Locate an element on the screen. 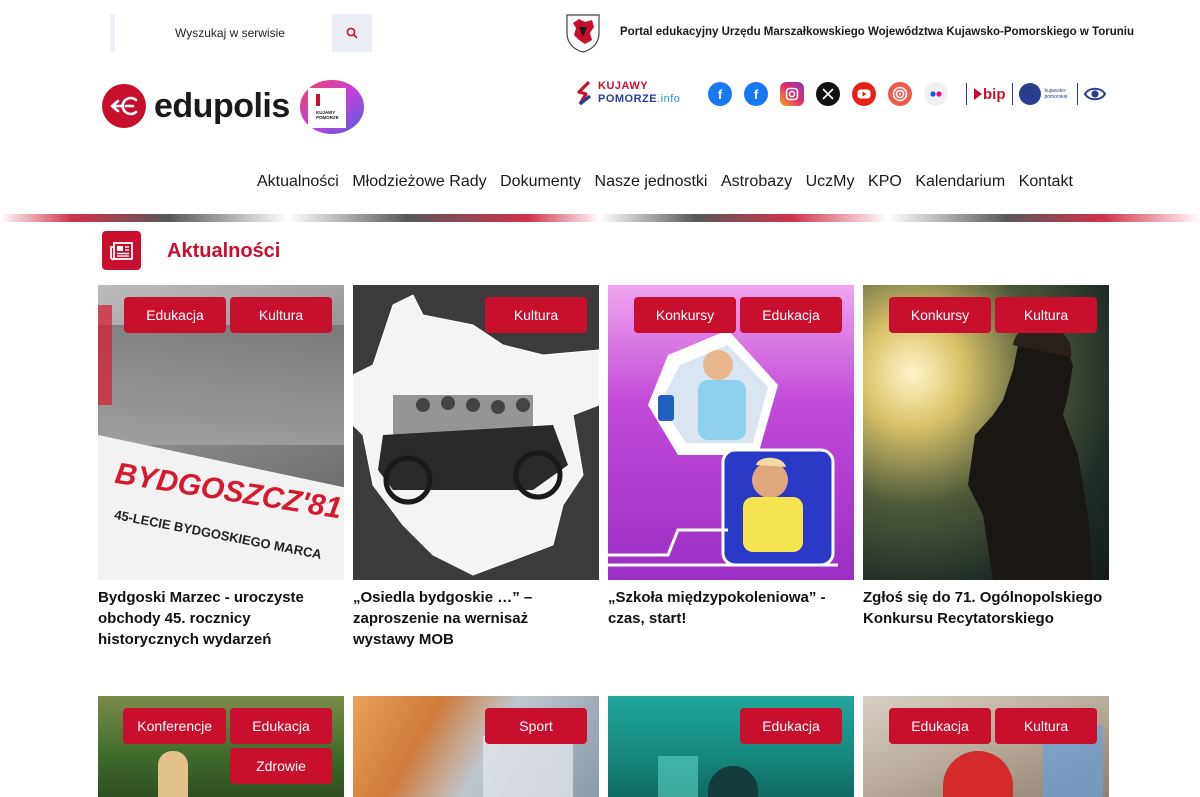  news-card: Konferencje Edukacja Zdrowie is located at coordinates (221, 746).